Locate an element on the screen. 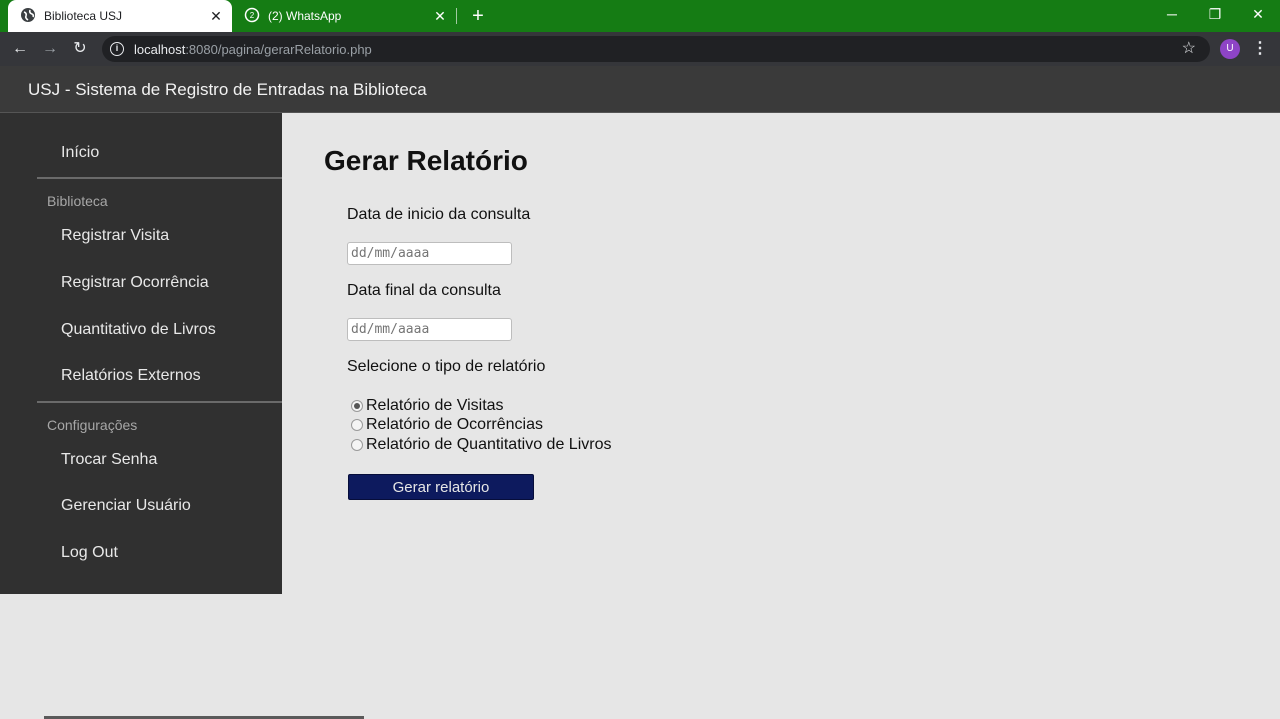 Image resolution: width=1280 pixels, height=719 pixels. report-type-label: Selecione o tipo de relatório is located at coordinates (446, 366).